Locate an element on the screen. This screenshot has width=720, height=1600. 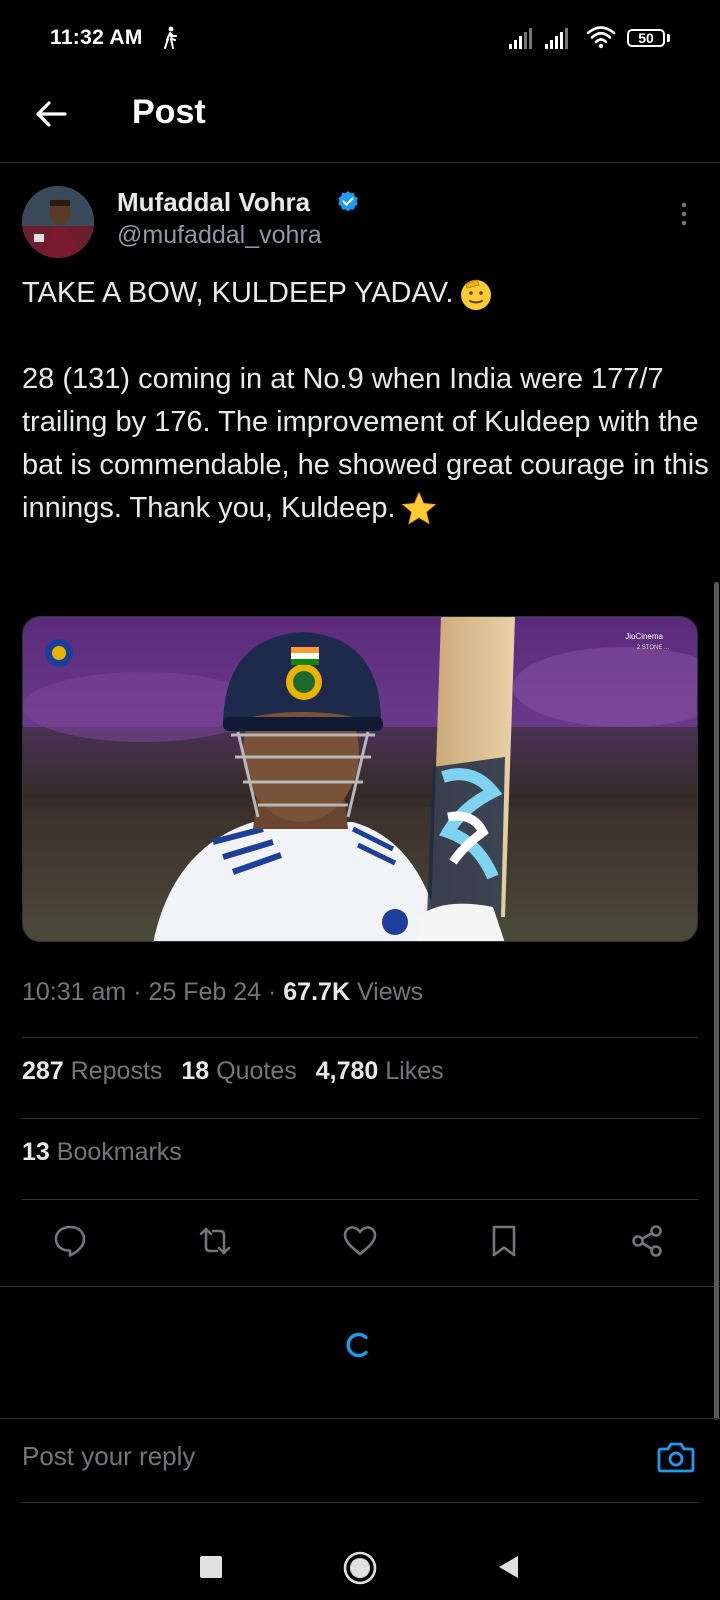
loading-spinner-icon is located at coordinates (357, 1345).